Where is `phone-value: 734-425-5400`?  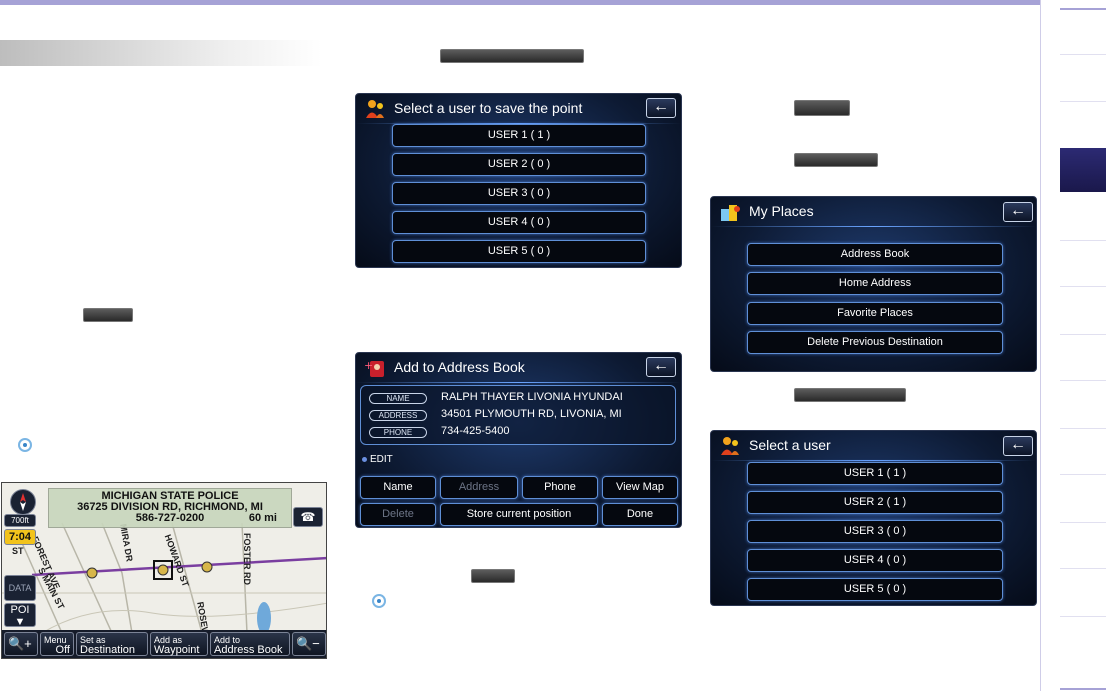 phone-value: 734-425-5400 is located at coordinates (475, 431).